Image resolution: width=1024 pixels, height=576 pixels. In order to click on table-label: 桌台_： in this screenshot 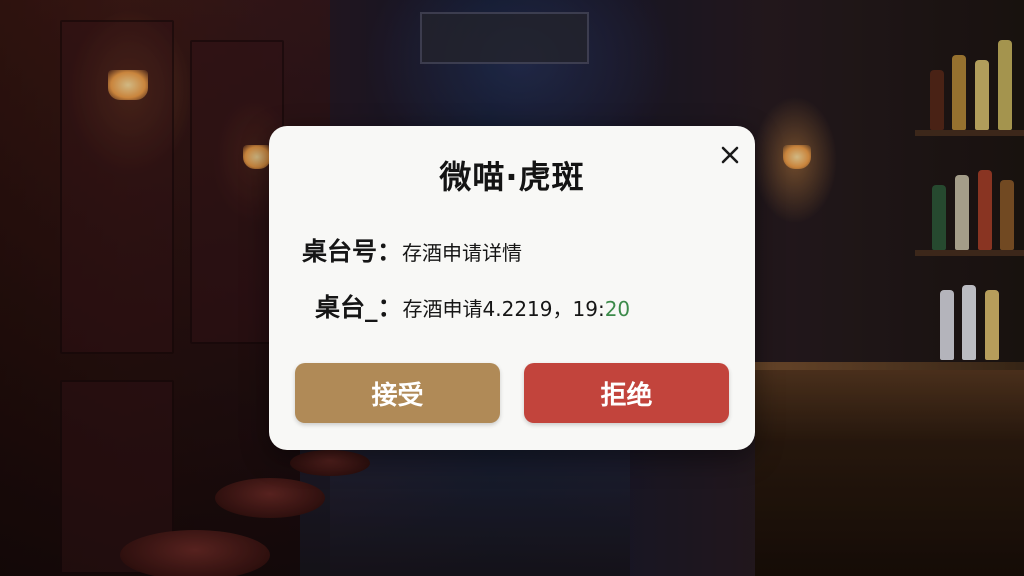, I will do `click(359, 307)`.